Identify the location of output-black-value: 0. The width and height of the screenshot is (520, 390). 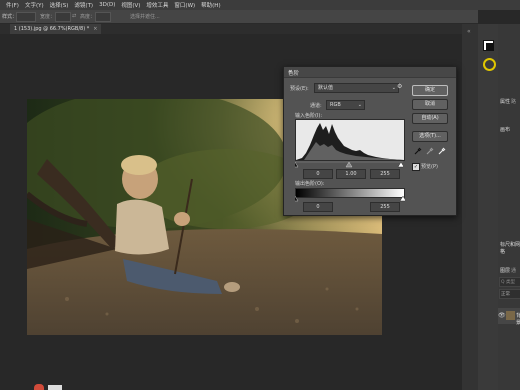
(318, 207).